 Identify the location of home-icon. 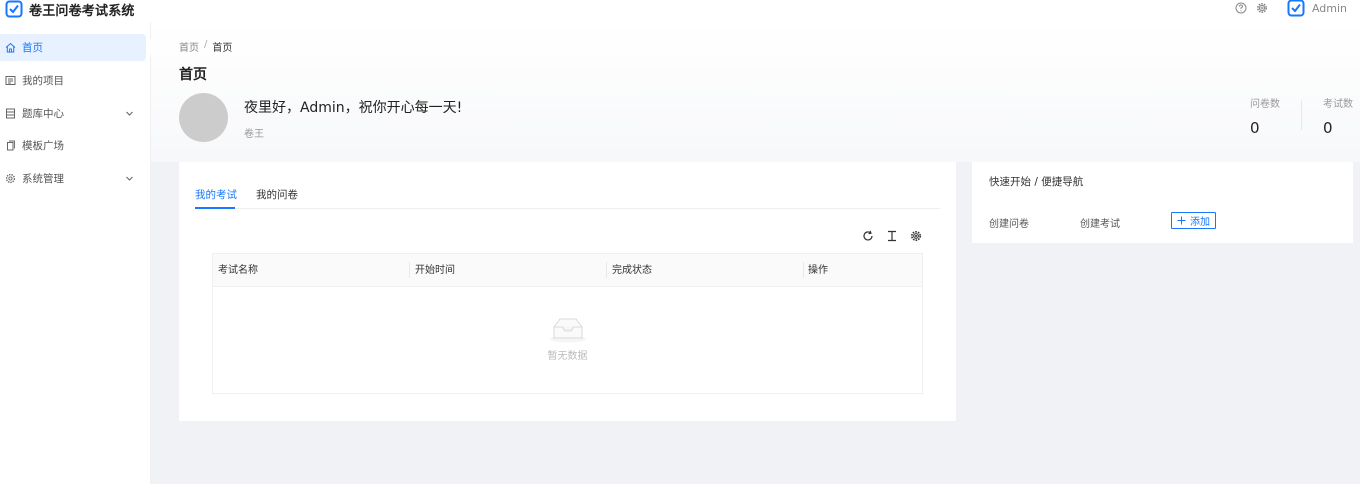
(10, 47).